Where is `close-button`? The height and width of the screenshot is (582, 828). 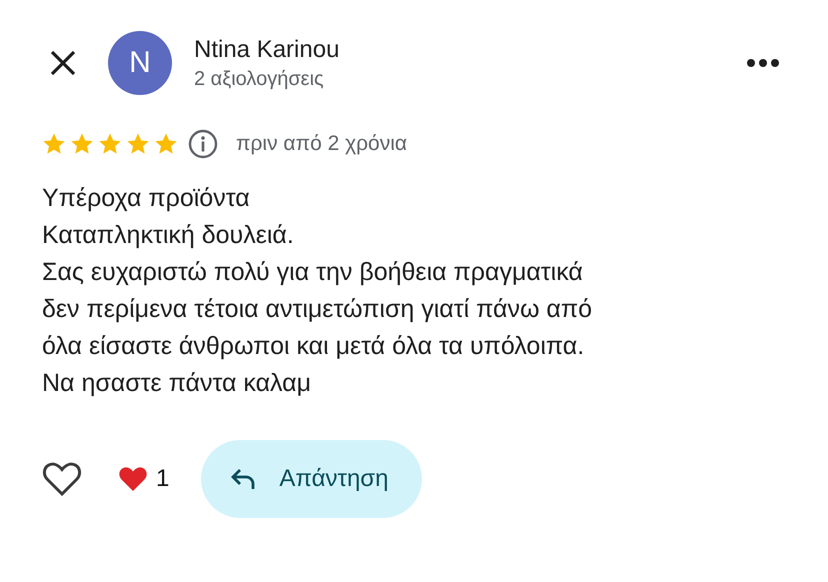
close-button is located at coordinates (63, 63).